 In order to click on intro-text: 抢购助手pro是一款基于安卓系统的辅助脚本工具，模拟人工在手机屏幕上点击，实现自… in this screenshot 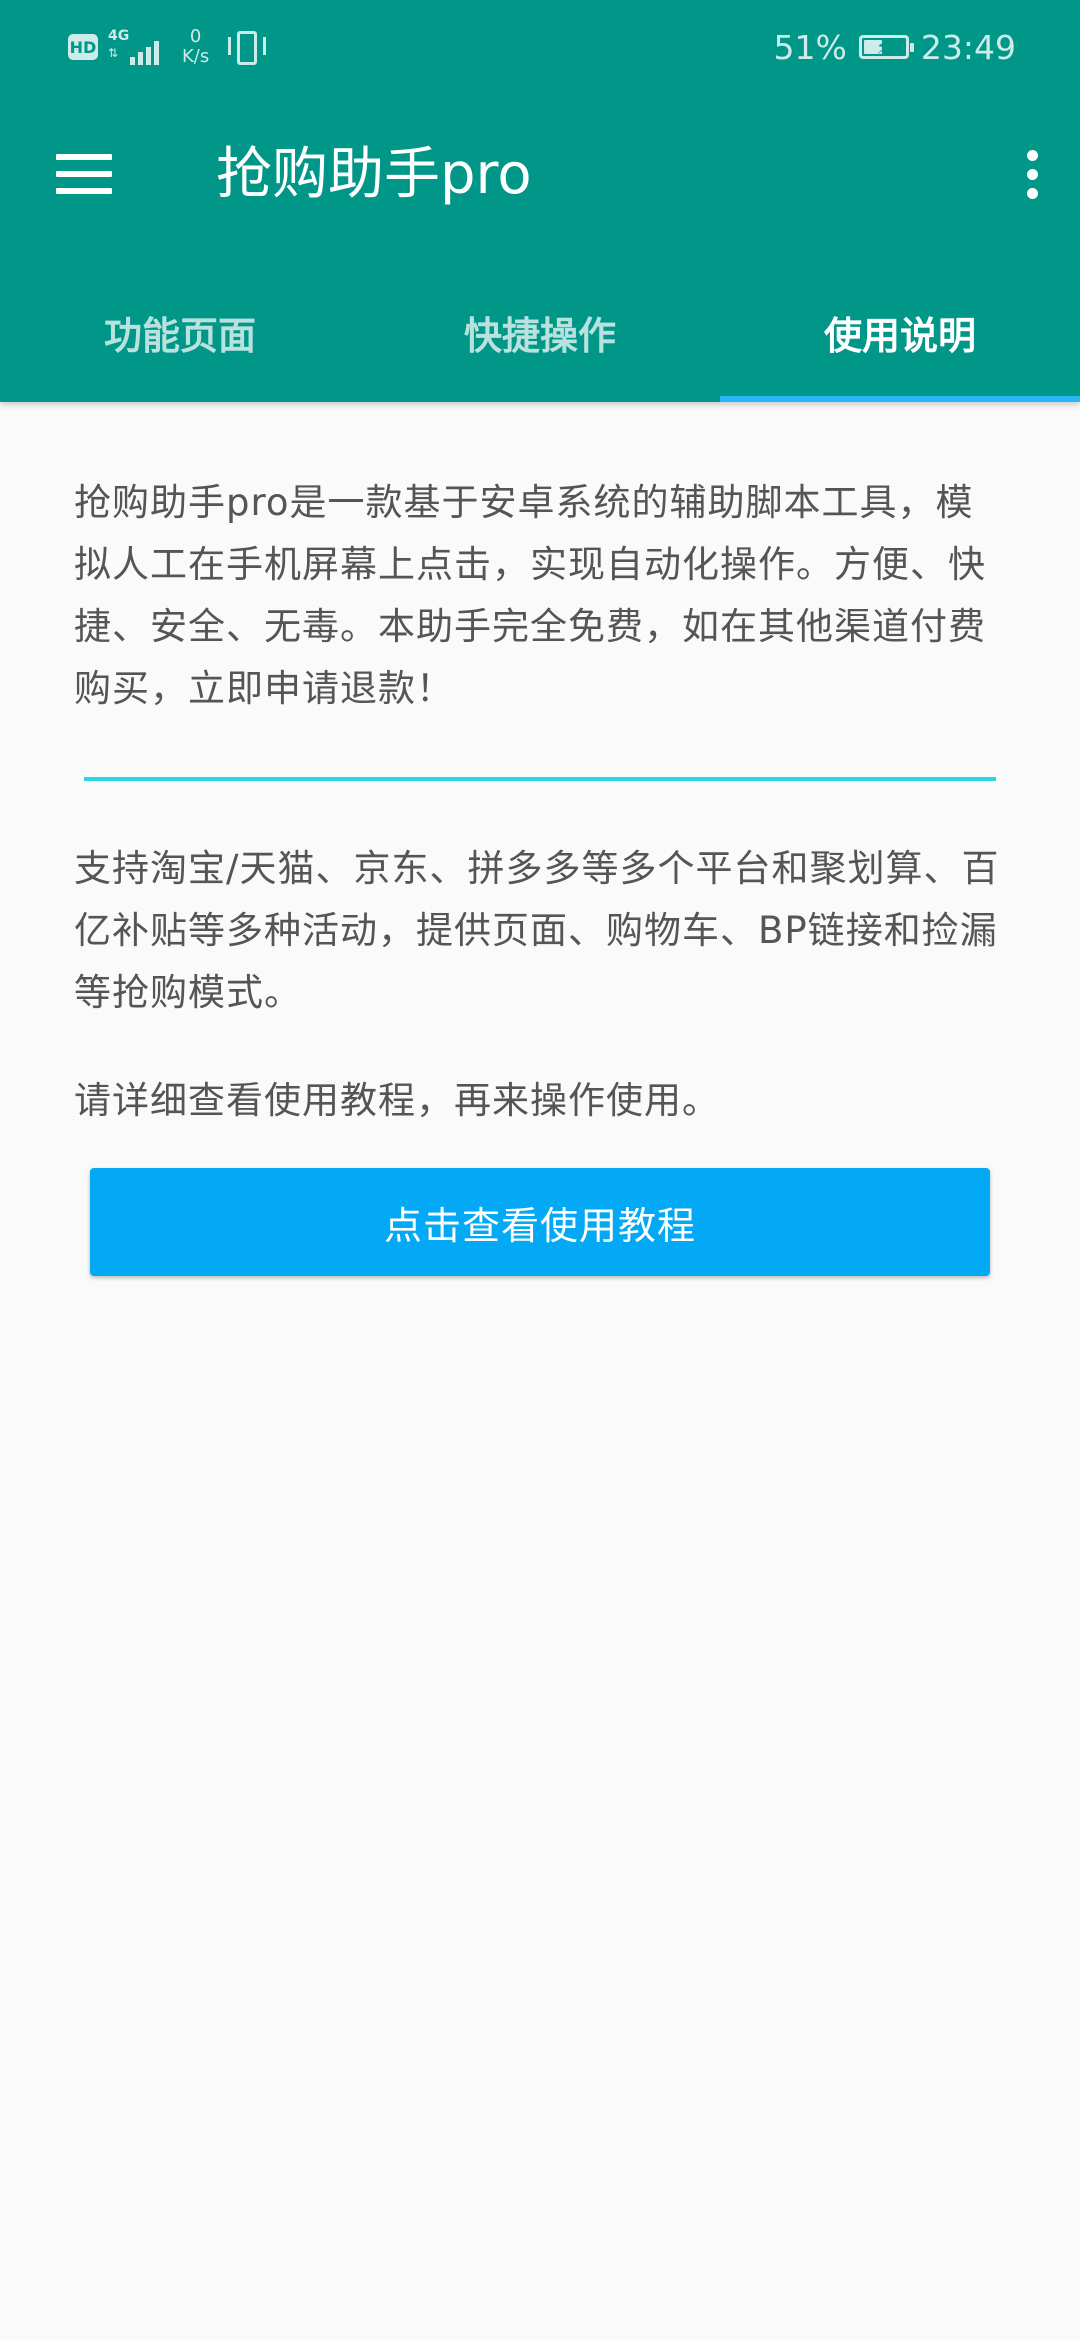, I will do `click(530, 595)`.